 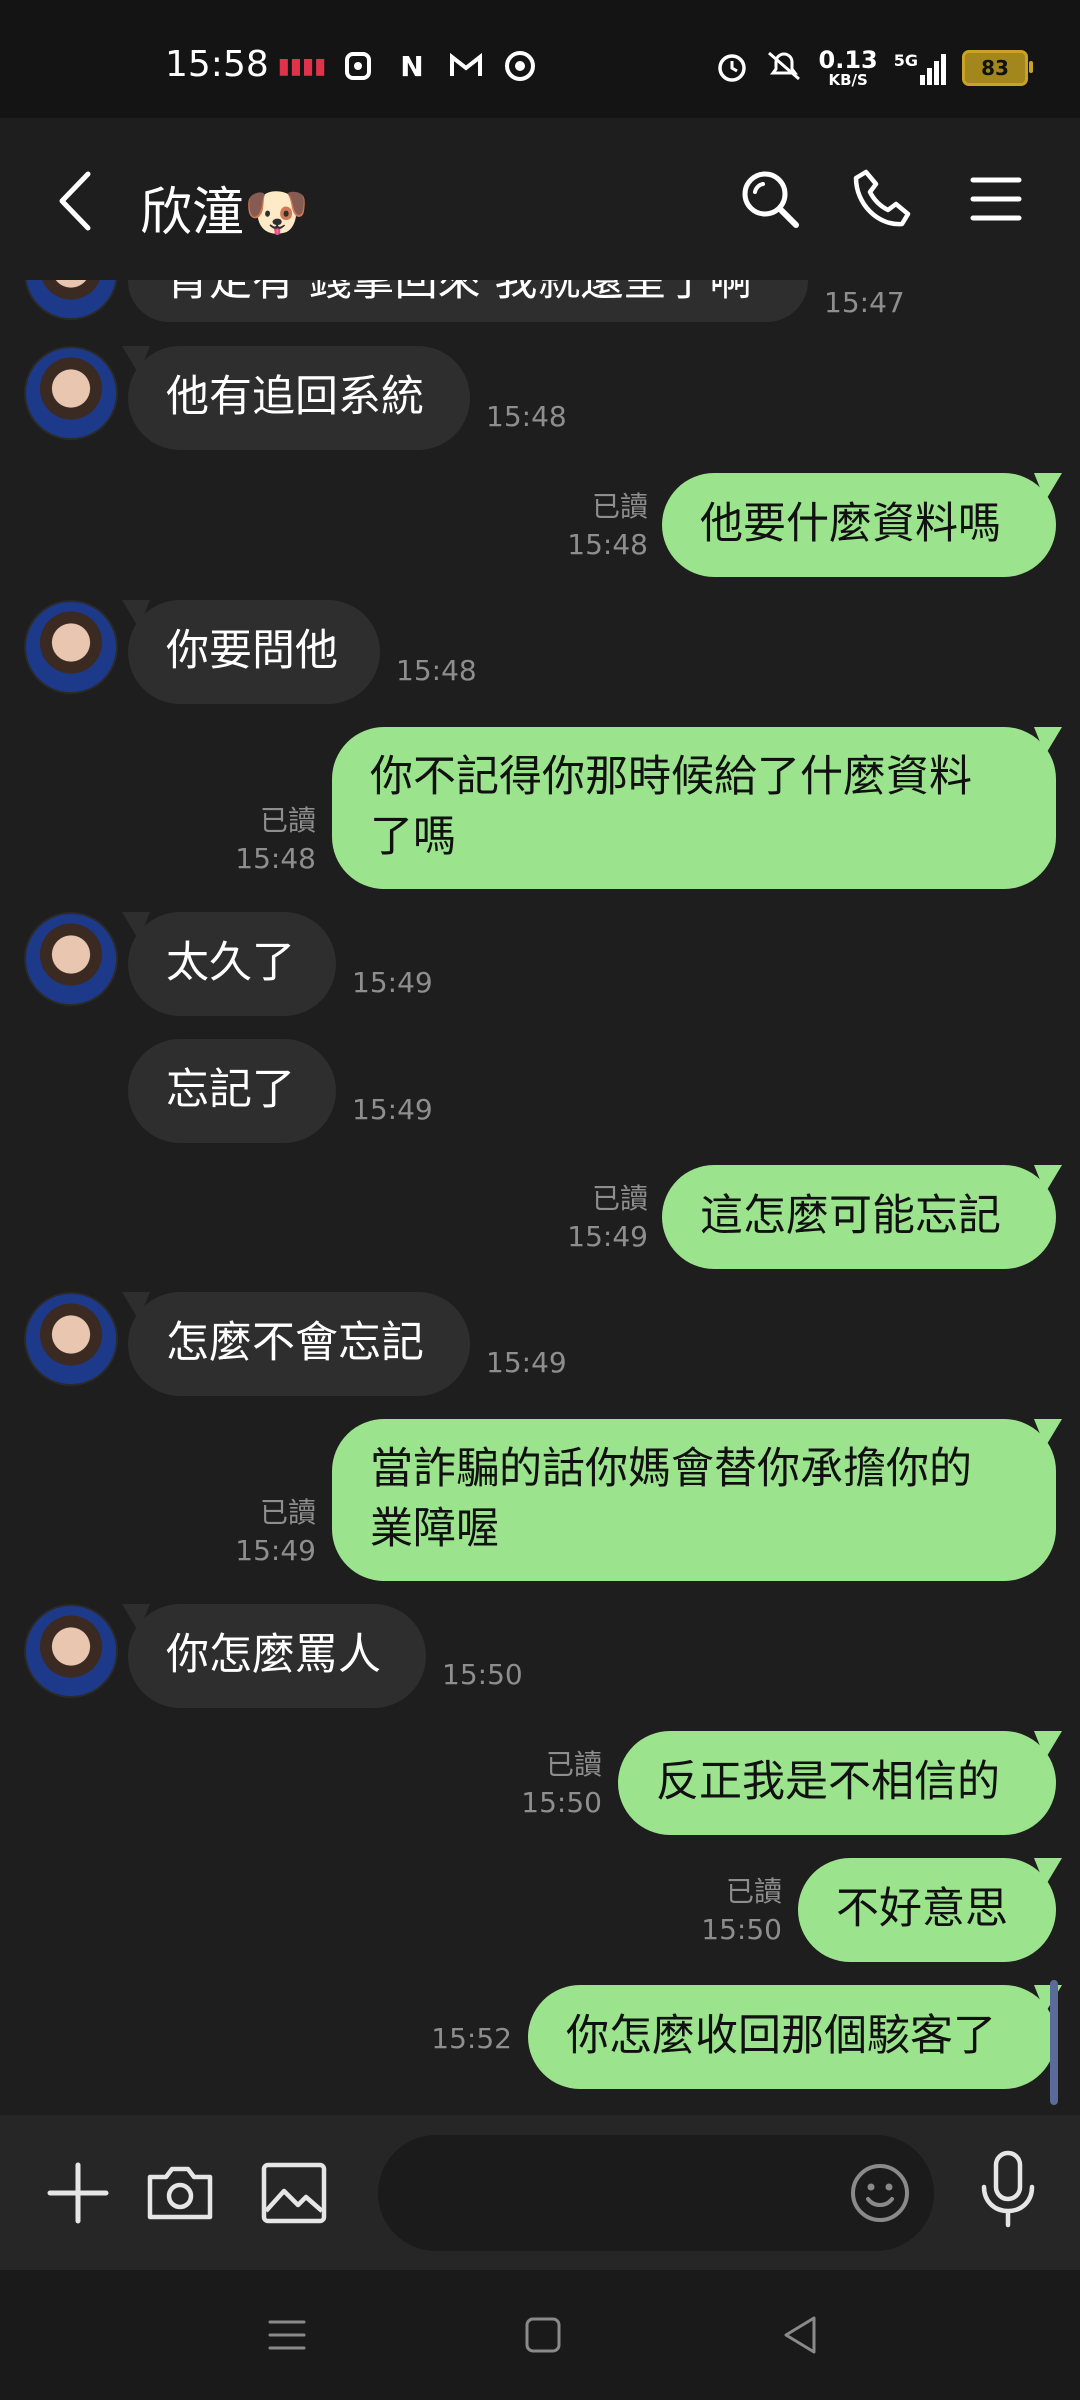 I want to click on message-input-field, so click(x=656, y=2193).